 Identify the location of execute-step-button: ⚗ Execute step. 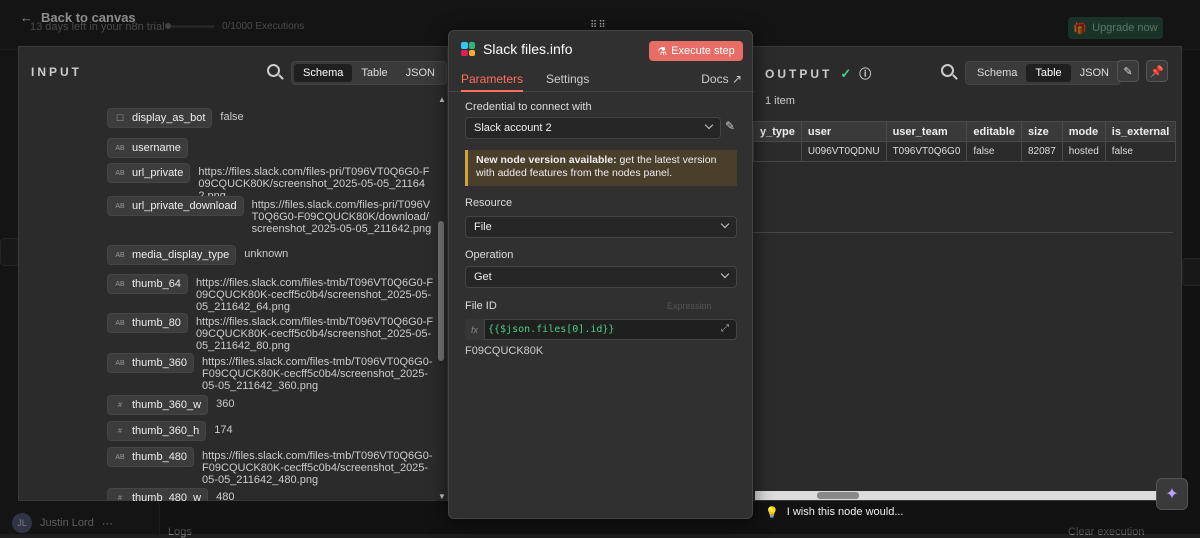
(696, 51).